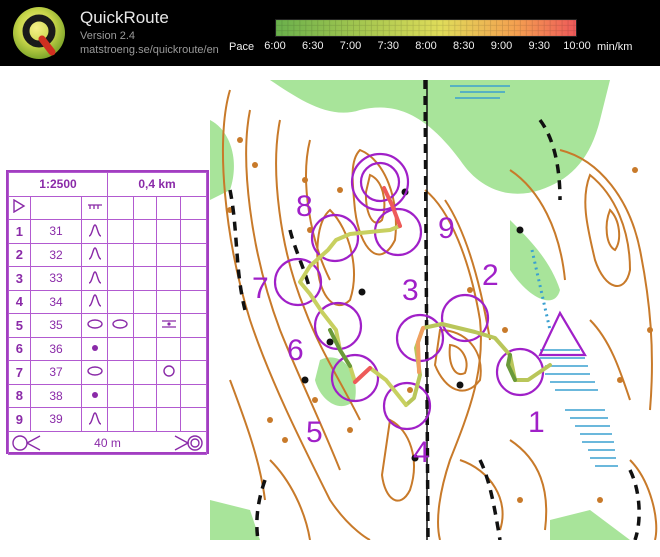 The width and height of the screenshot is (660, 557). I want to click on pace-tick: 9:00, so click(501, 46).